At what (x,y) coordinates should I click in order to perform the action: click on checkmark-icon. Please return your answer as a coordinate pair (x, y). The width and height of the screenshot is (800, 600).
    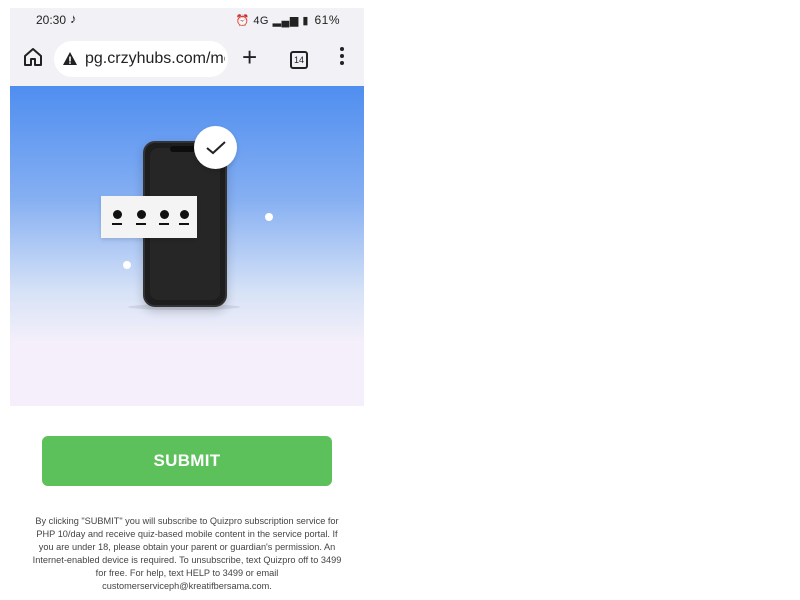
    Looking at the image, I should click on (215, 147).